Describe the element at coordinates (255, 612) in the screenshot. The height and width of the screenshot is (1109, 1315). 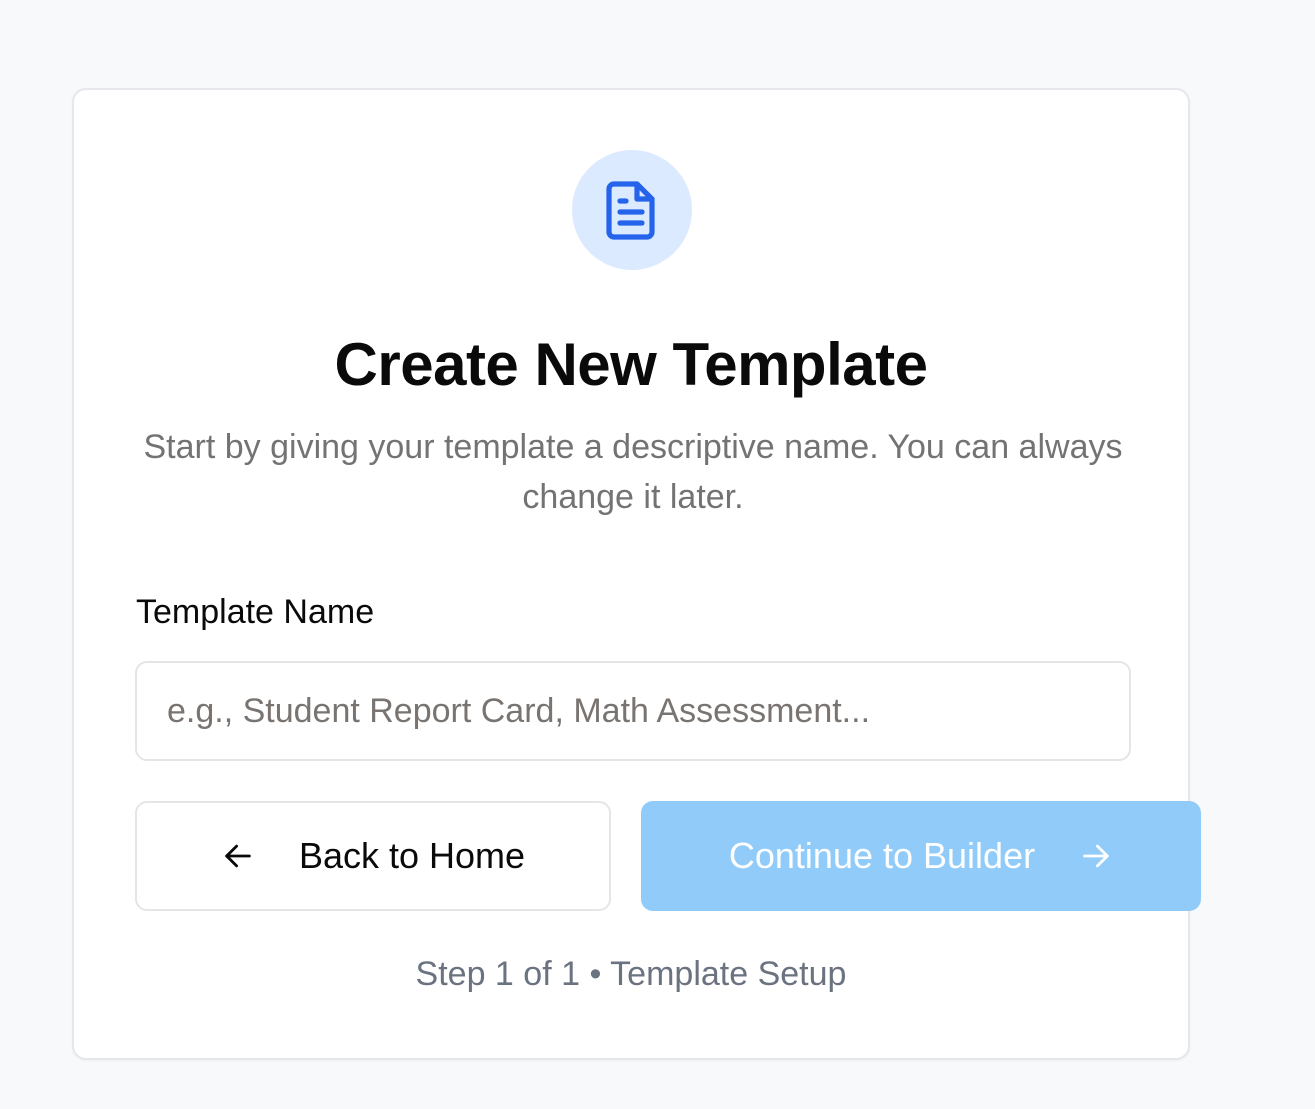
I see `template-name-label: Template Name` at that location.